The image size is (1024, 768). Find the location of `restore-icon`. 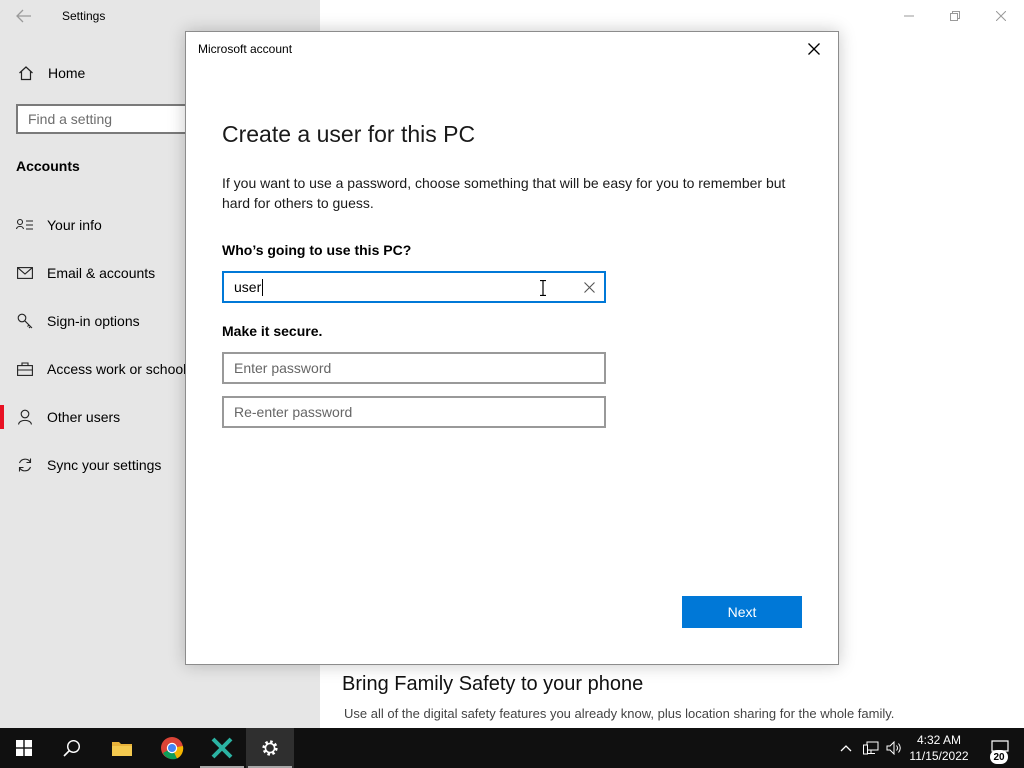

restore-icon is located at coordinates (955, 16).